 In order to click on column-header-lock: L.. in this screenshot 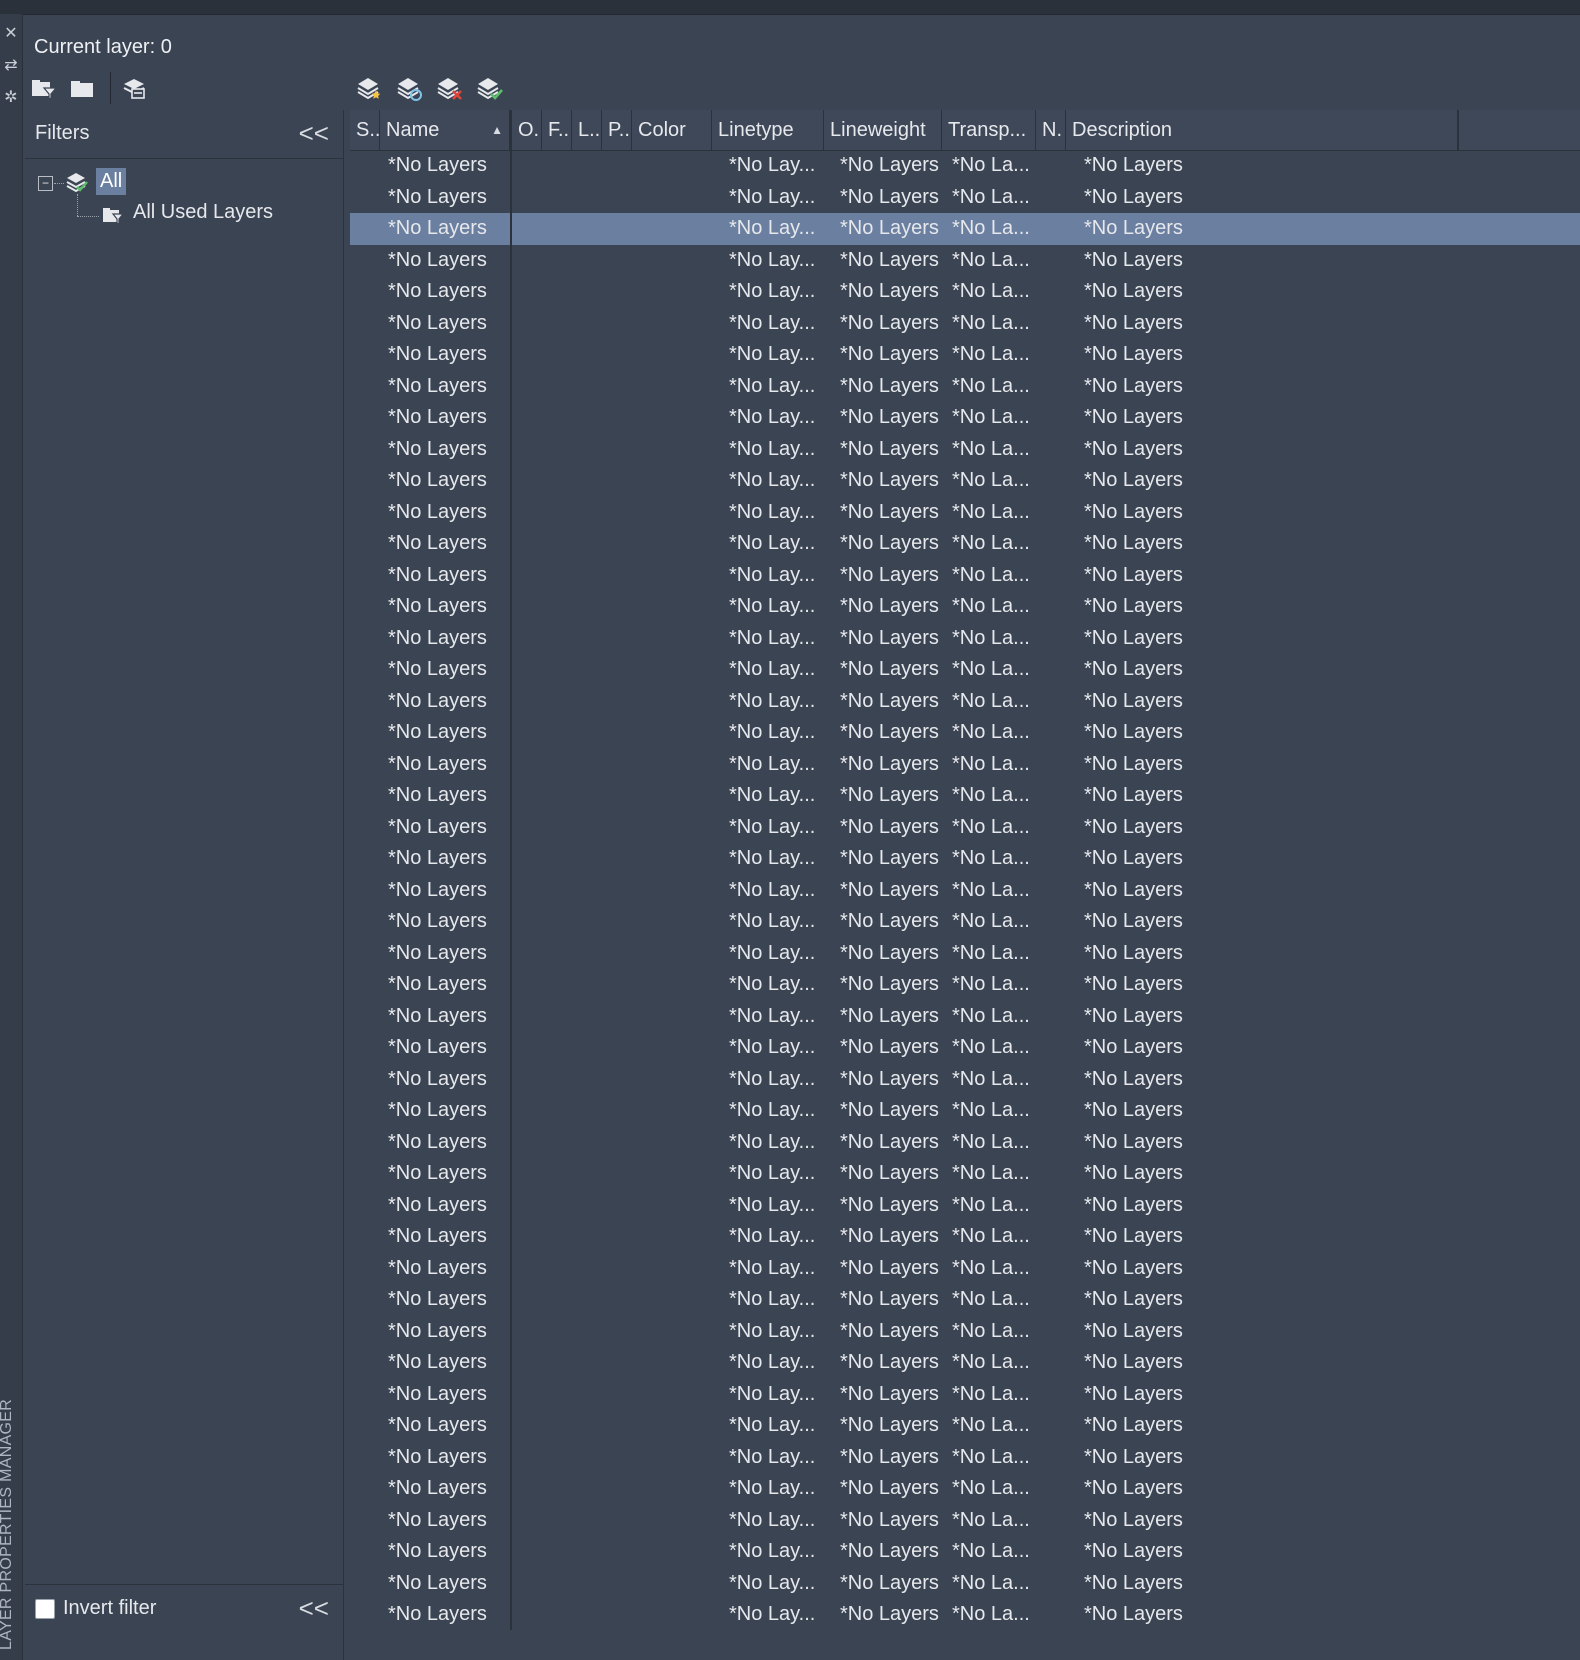, I will do `click(587, 130)`.